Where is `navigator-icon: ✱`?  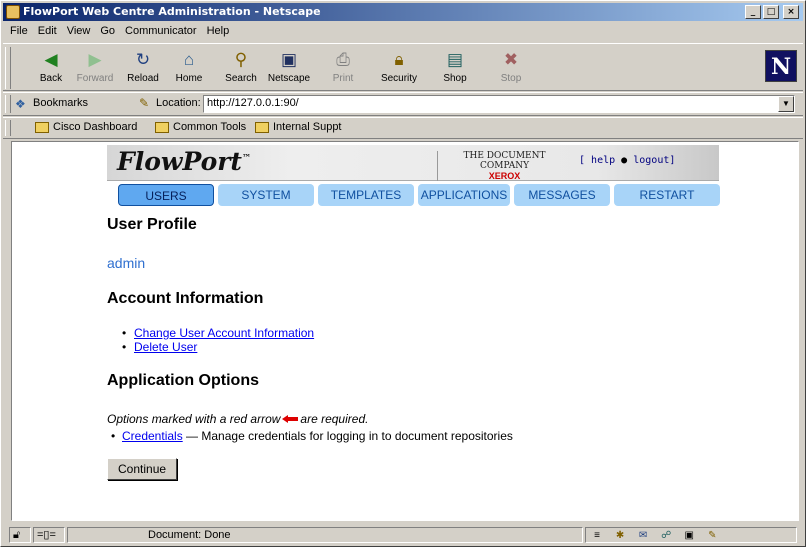
navigator-icon: ✱ is located at coordinates (620, 536).